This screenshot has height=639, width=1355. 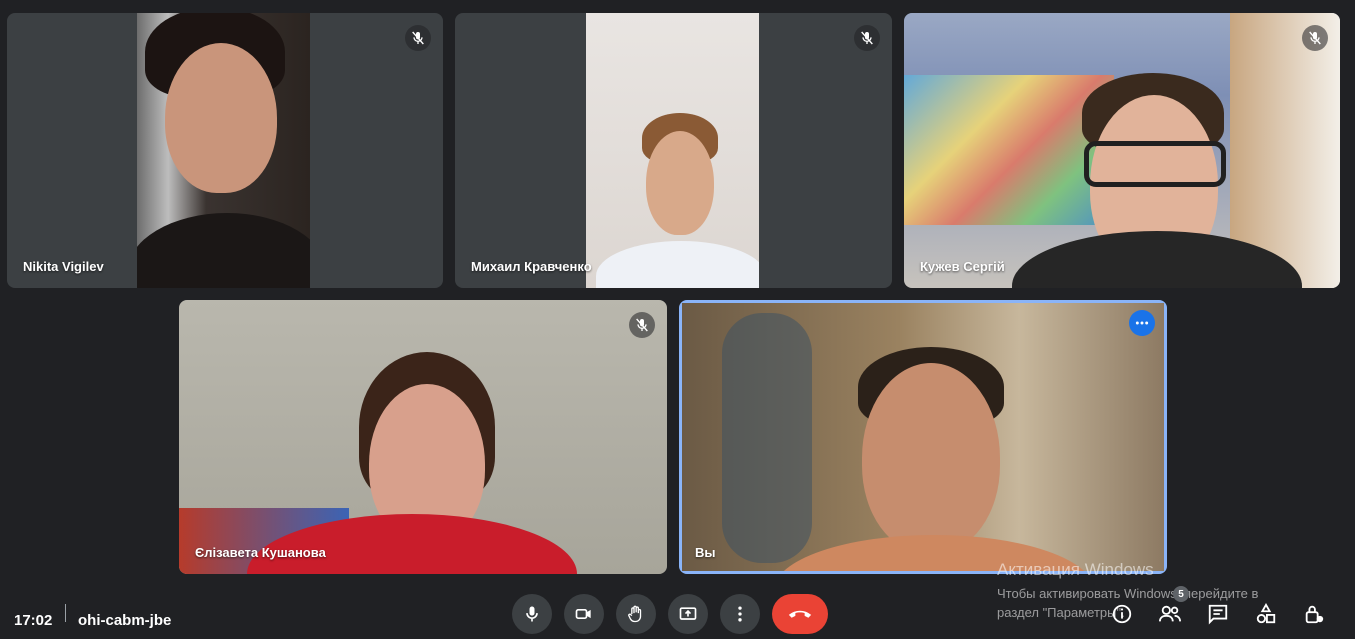 I want to click on microphone-button, so click(x=532, y=614).